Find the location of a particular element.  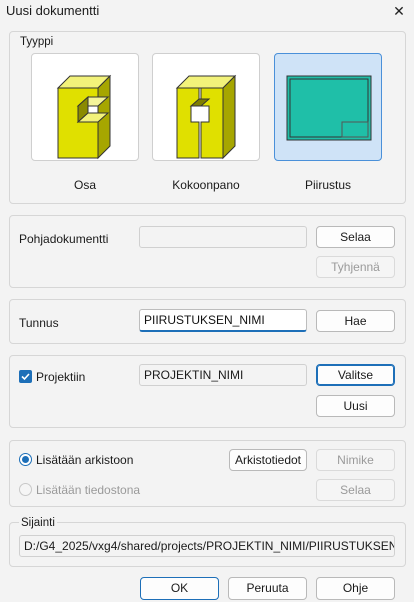

project-checkbox is located at coordinates (25, 376).